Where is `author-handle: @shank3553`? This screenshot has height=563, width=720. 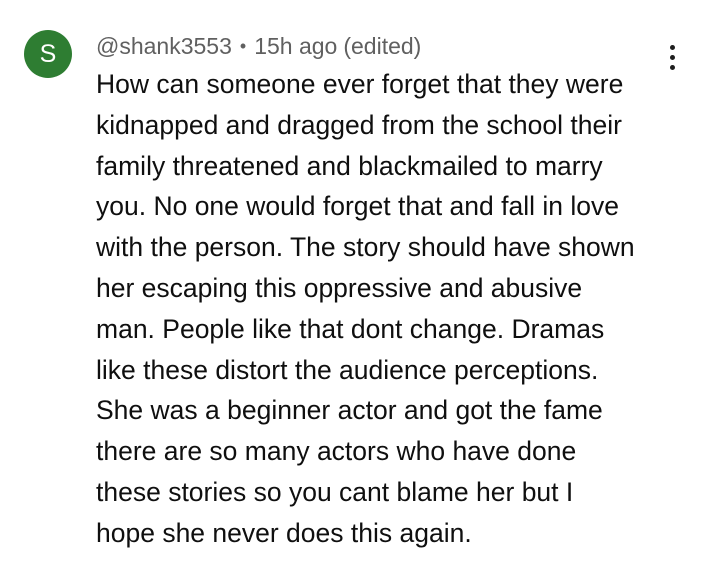 author-handle: @shank3553 is located at coordinates (164, 46).